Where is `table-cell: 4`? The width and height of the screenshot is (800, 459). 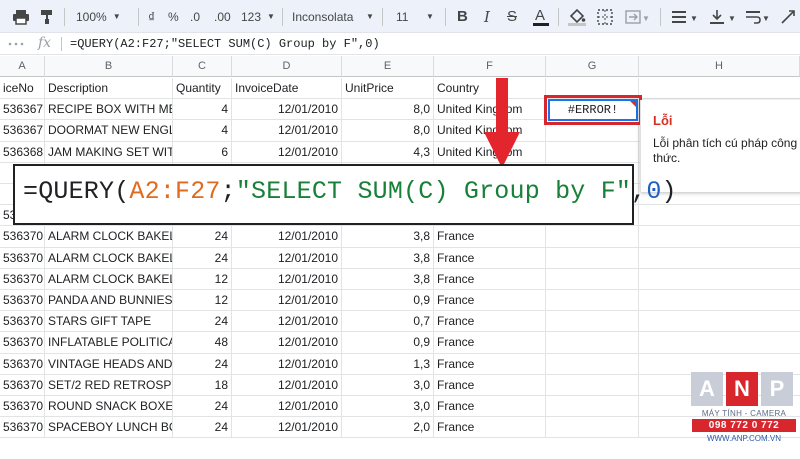 table-cell: 4 is located at coordinates (202, 110).